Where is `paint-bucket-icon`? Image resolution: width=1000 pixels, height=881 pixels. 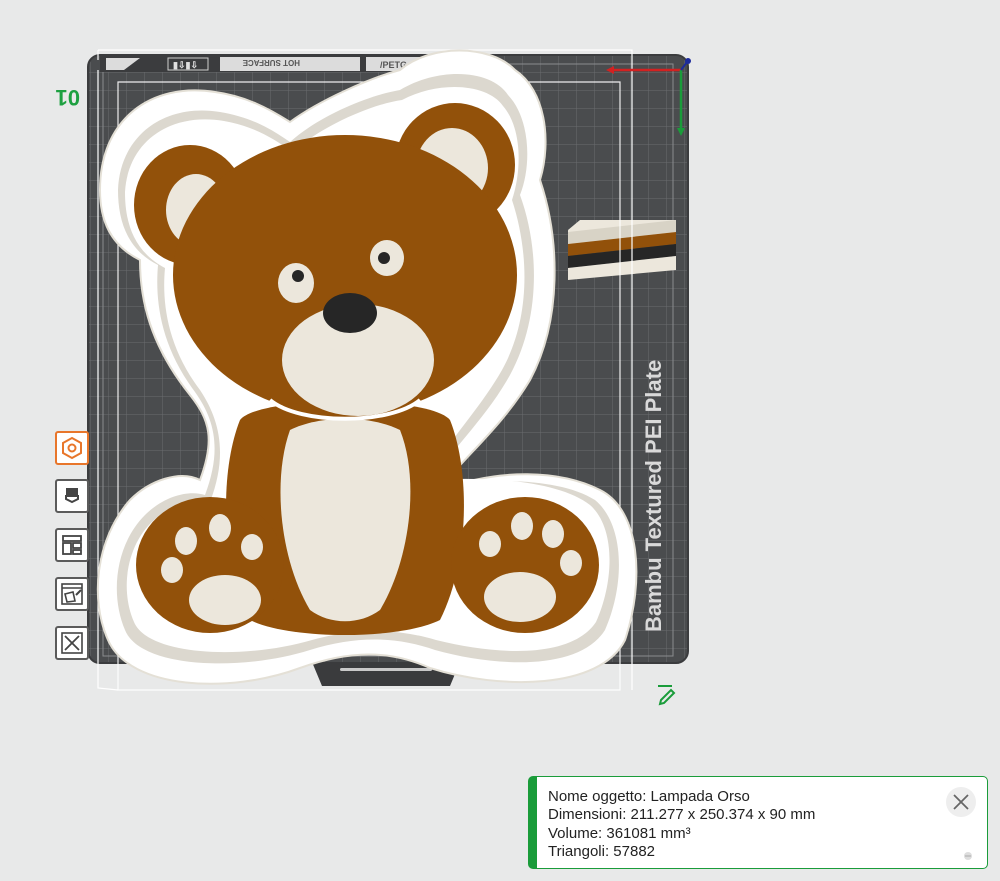
paint-bucket-icon is located at coordinates (72, 496).